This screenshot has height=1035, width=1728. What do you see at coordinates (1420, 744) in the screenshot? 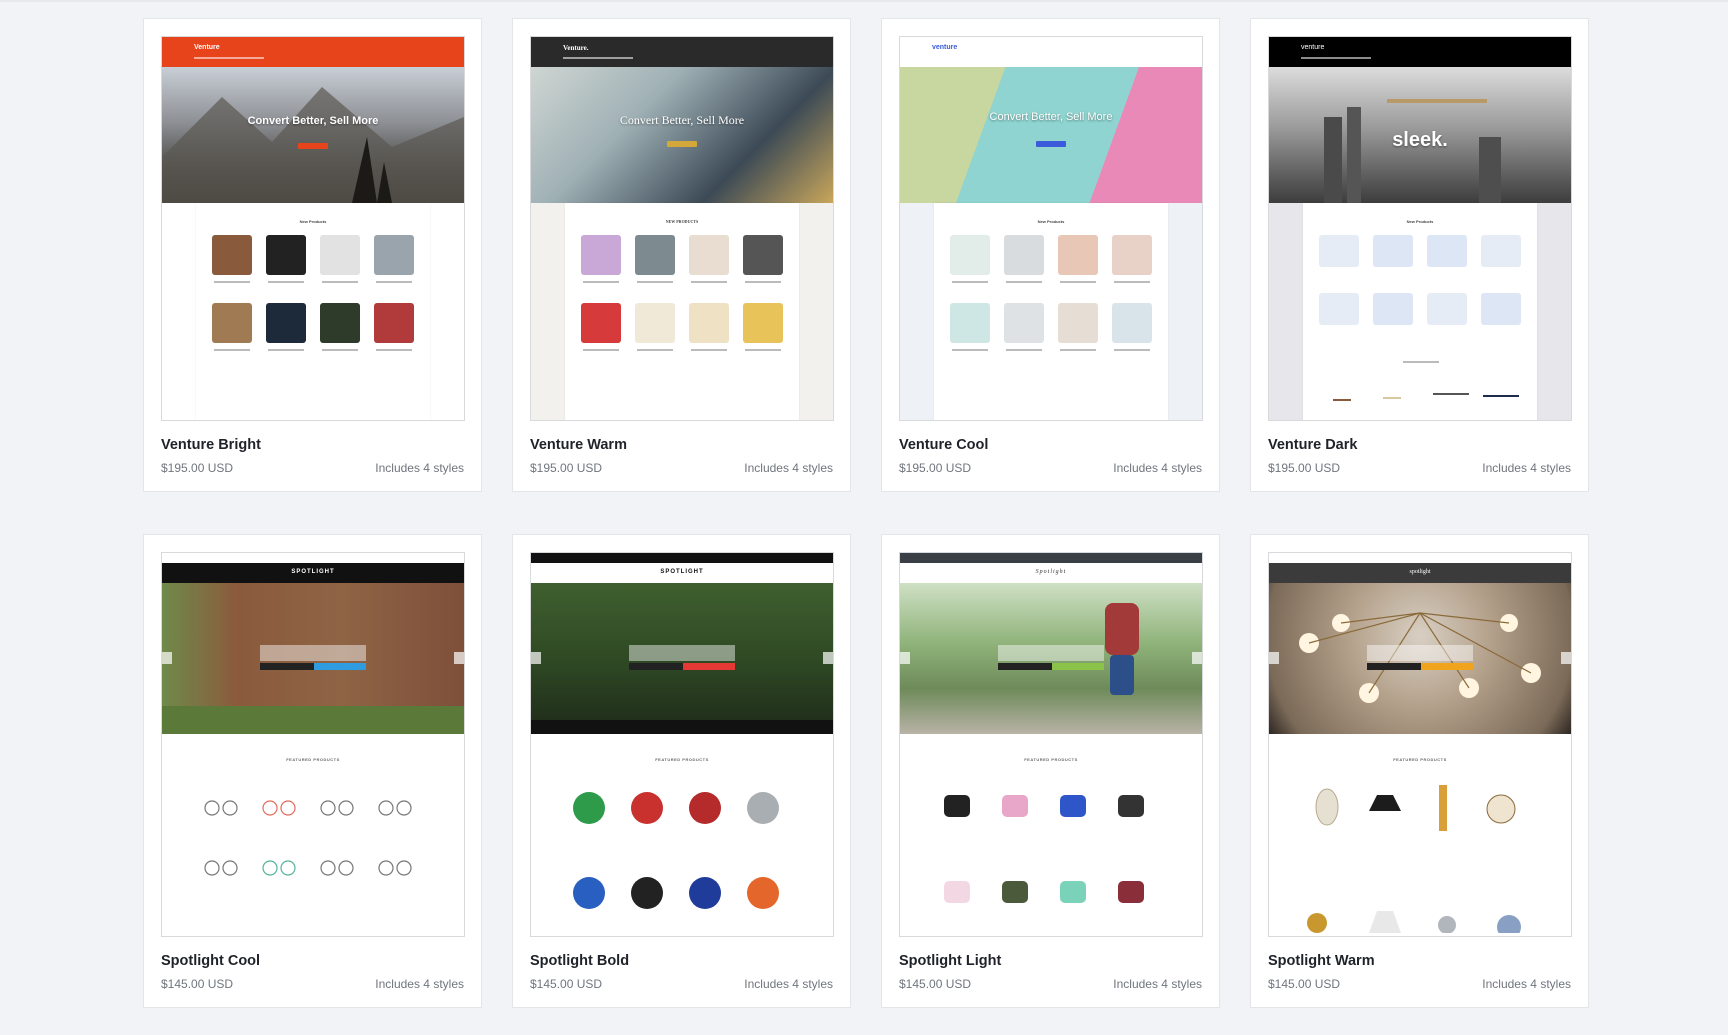
I see `theme-preview-image: spotlight FEATURED PRODUCTS` at bounding box center [1420, 744].